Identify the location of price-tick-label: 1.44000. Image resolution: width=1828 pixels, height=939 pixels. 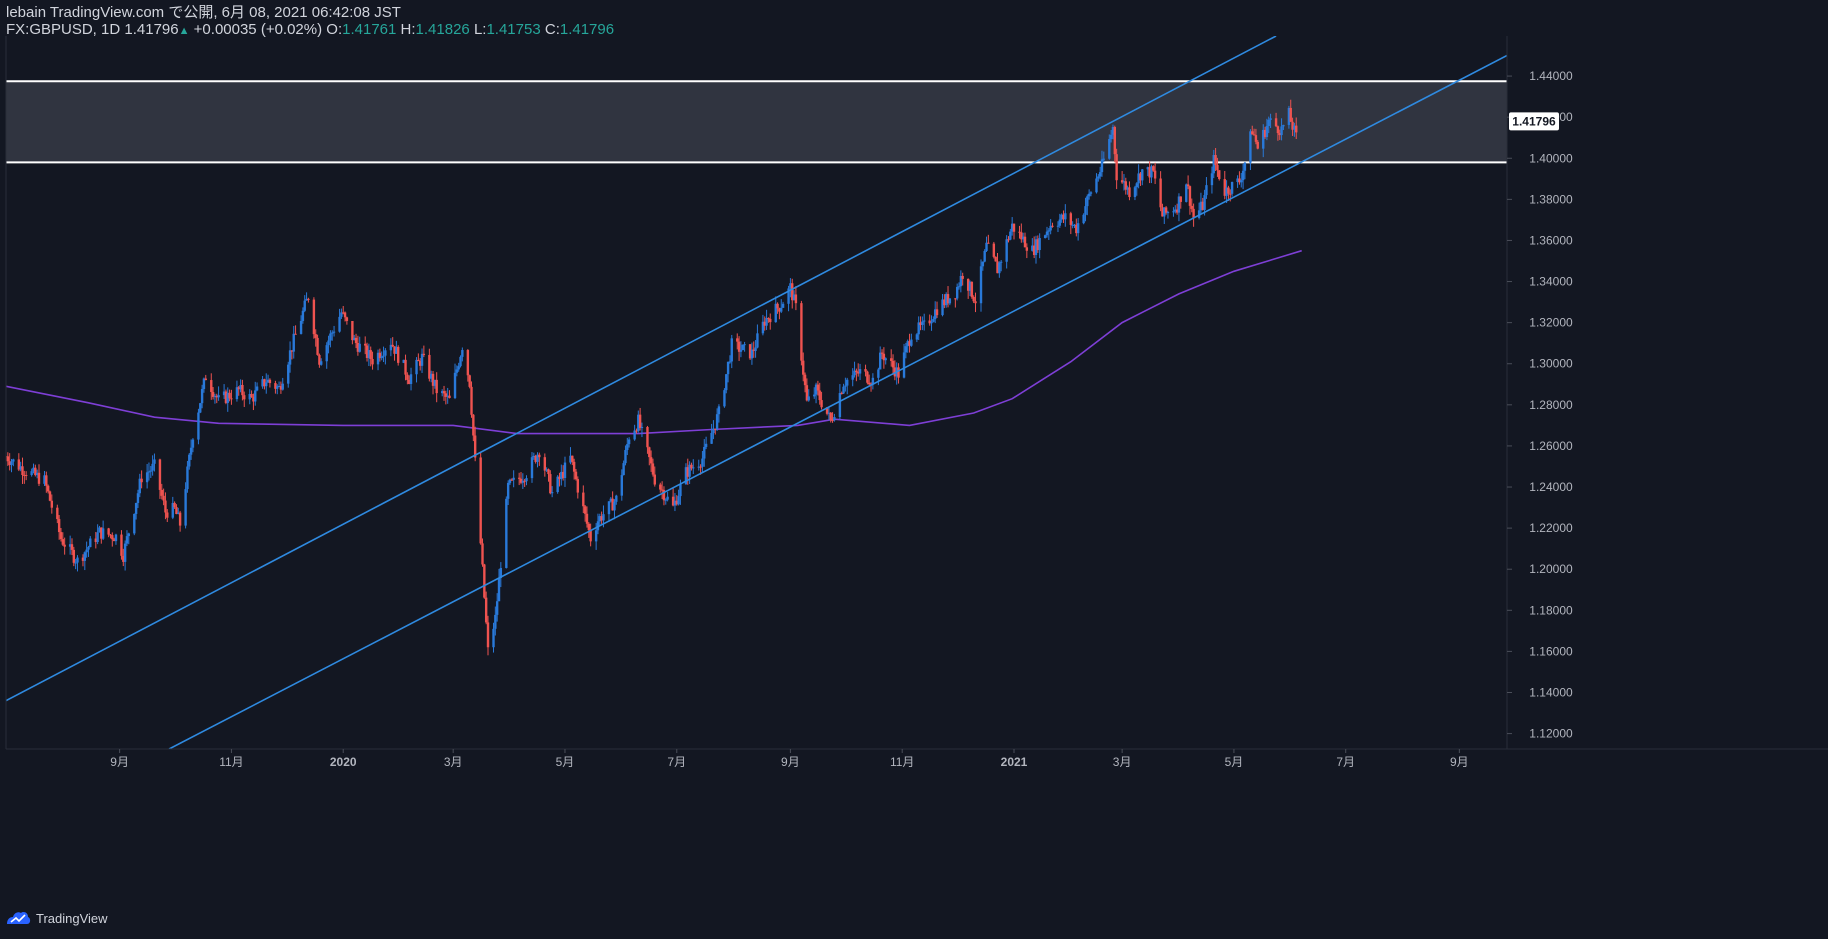
(1551, 76).